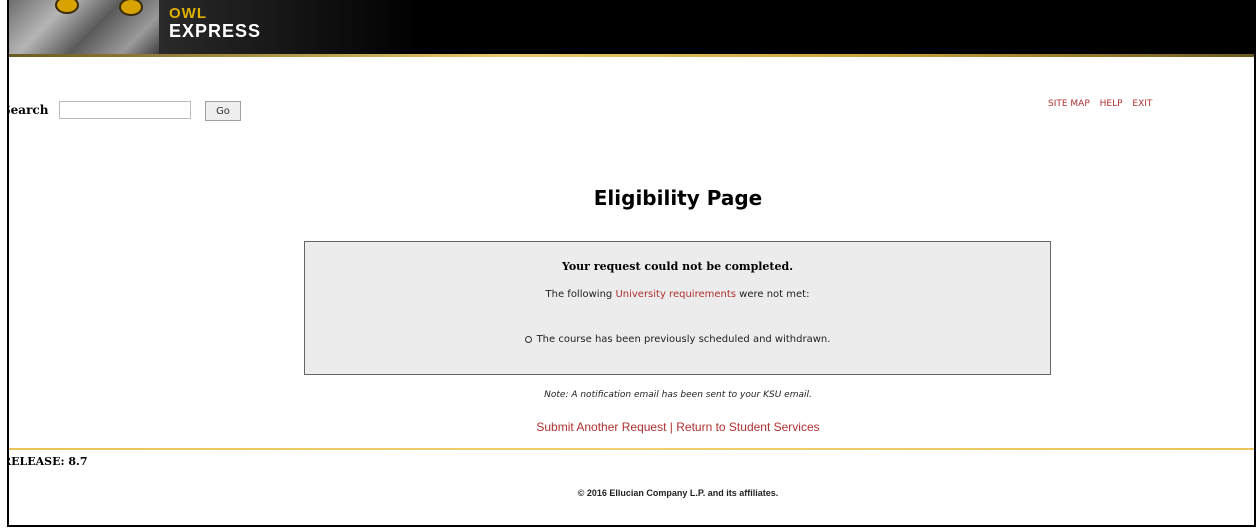  Describe the element at coordinates (215, 31) in the screenshot. I see `logo-express-text: EXPRESS` at that location.